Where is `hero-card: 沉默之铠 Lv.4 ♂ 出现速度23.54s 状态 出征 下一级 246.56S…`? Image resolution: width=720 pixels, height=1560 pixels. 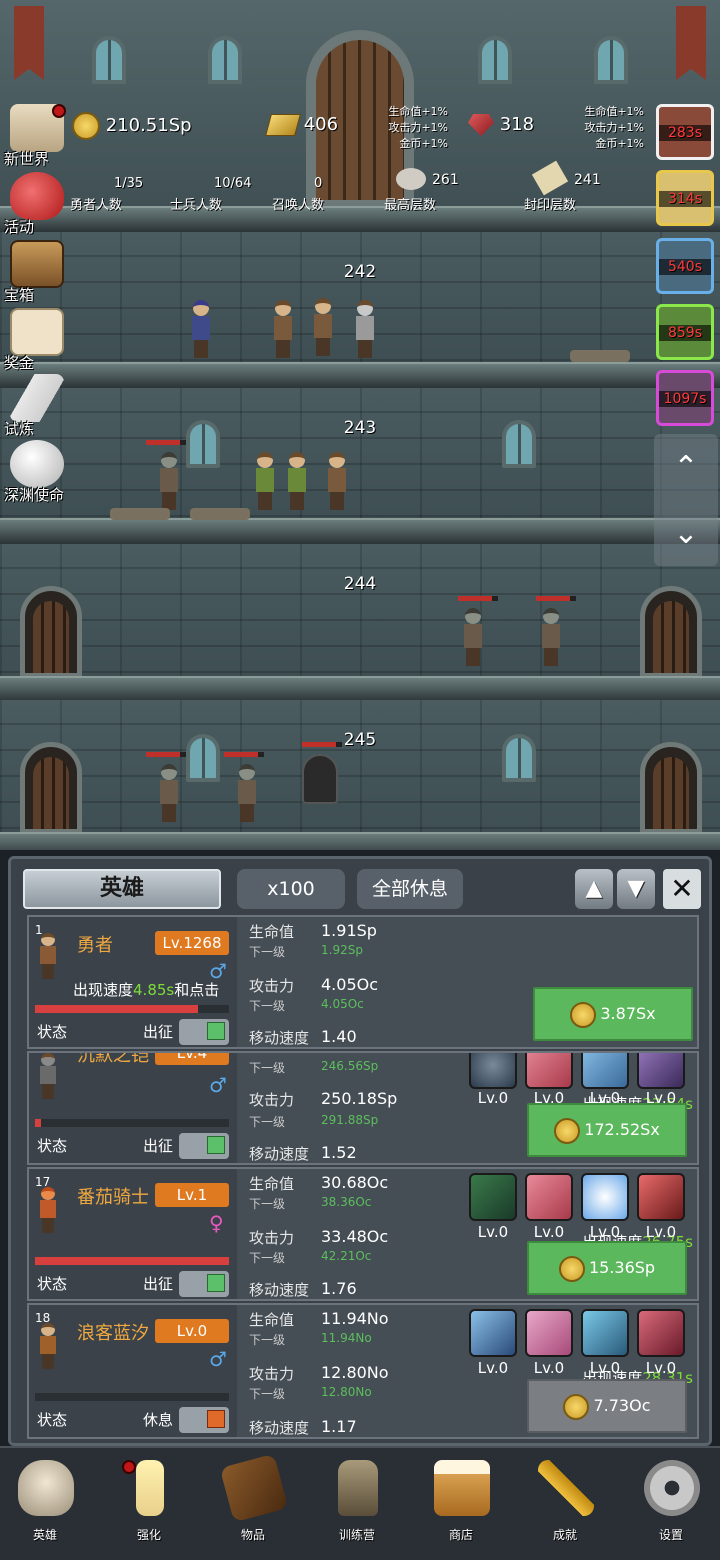 hero-card: 沉默之铠 Lv.4 ♂ 出现速度23.54s 状态 出征 下一级 246.56S… is located at coordinates (363, 1108).